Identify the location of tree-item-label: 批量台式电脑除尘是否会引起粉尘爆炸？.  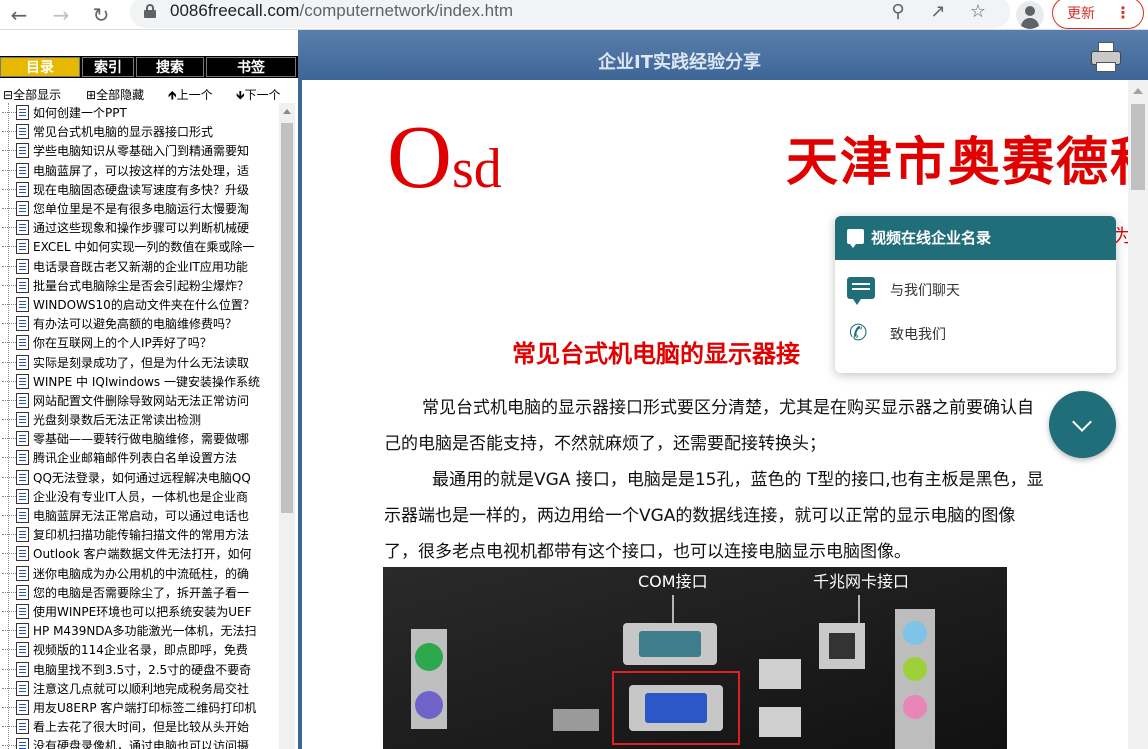
(141, 285).